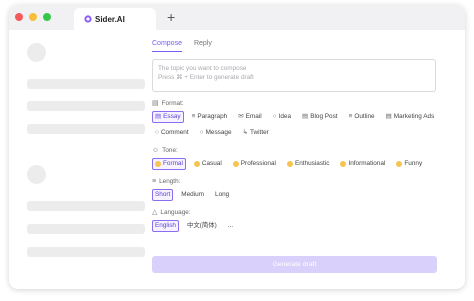  What do you see at coordinates (241, 116) in the screenshot?
I see `email-icon: ✉` at bounding box center [241, 116].